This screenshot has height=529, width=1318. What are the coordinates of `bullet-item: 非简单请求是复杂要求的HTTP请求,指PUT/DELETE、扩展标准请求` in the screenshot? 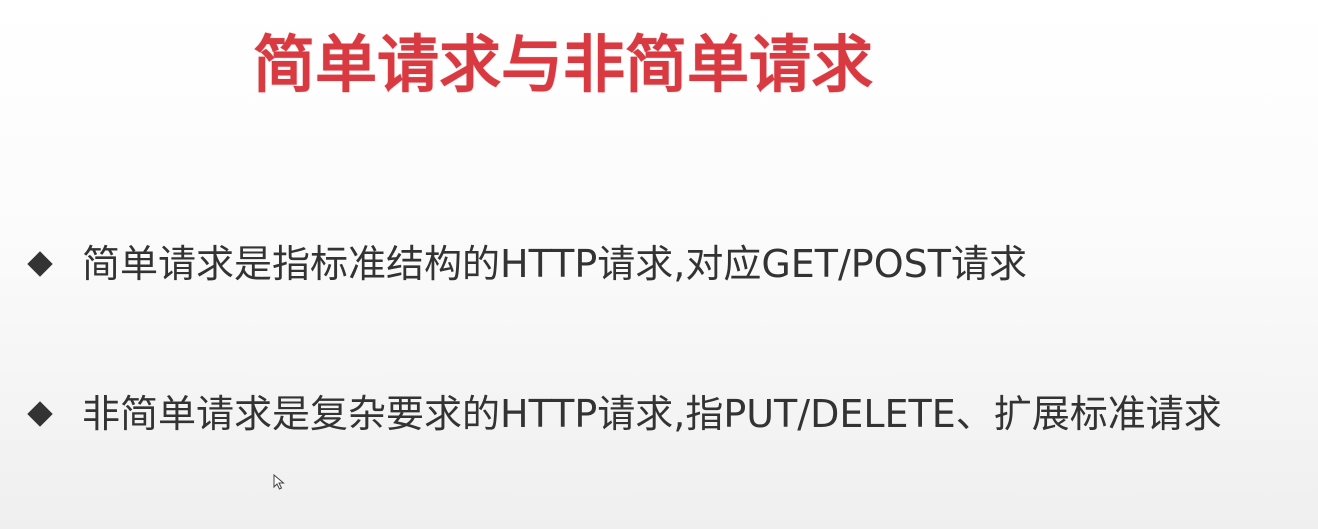 It's located at (625, 414).